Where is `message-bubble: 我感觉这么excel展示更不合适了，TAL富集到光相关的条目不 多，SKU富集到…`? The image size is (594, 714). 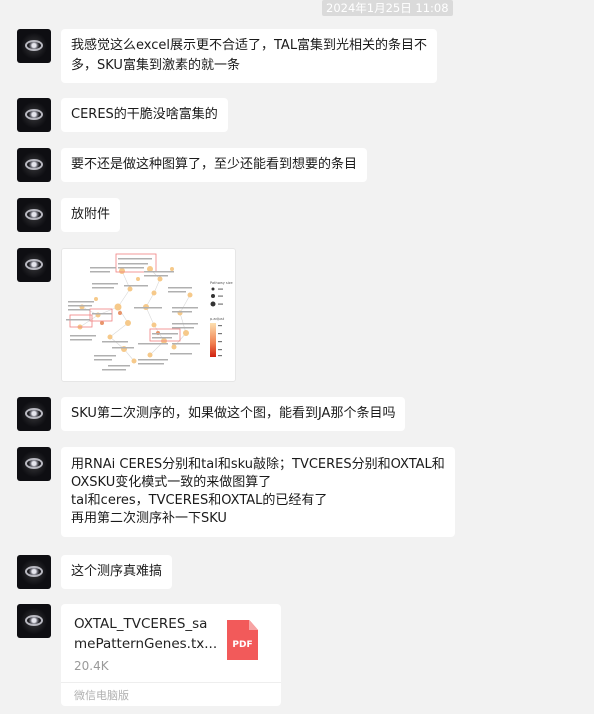 message-bubble: 我感觉这么excel展示更不合适了，TAL富集到光相关的条目不 多，SKU富集到… is located at coordinates (249, 56).